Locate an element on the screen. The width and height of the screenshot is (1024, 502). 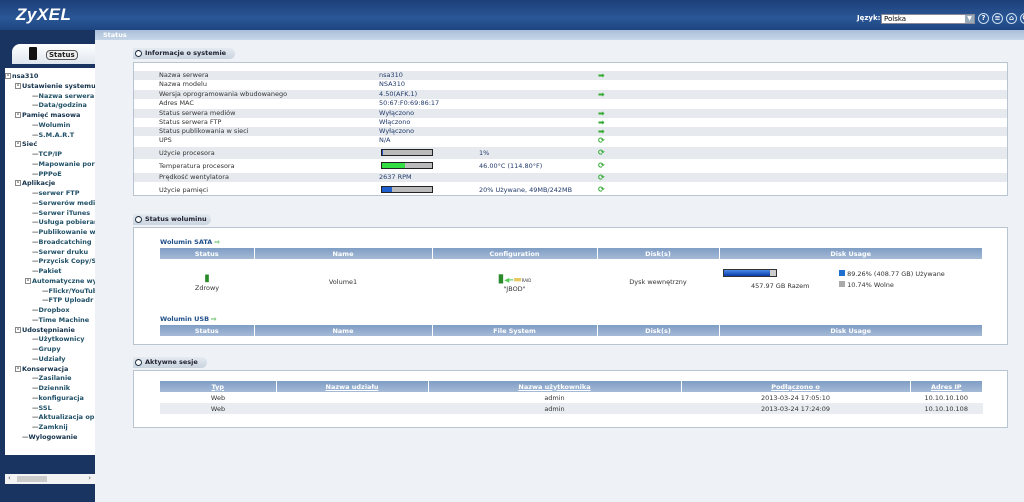
nav-item-label: konfiguracja is located at coordinates (61, 397).